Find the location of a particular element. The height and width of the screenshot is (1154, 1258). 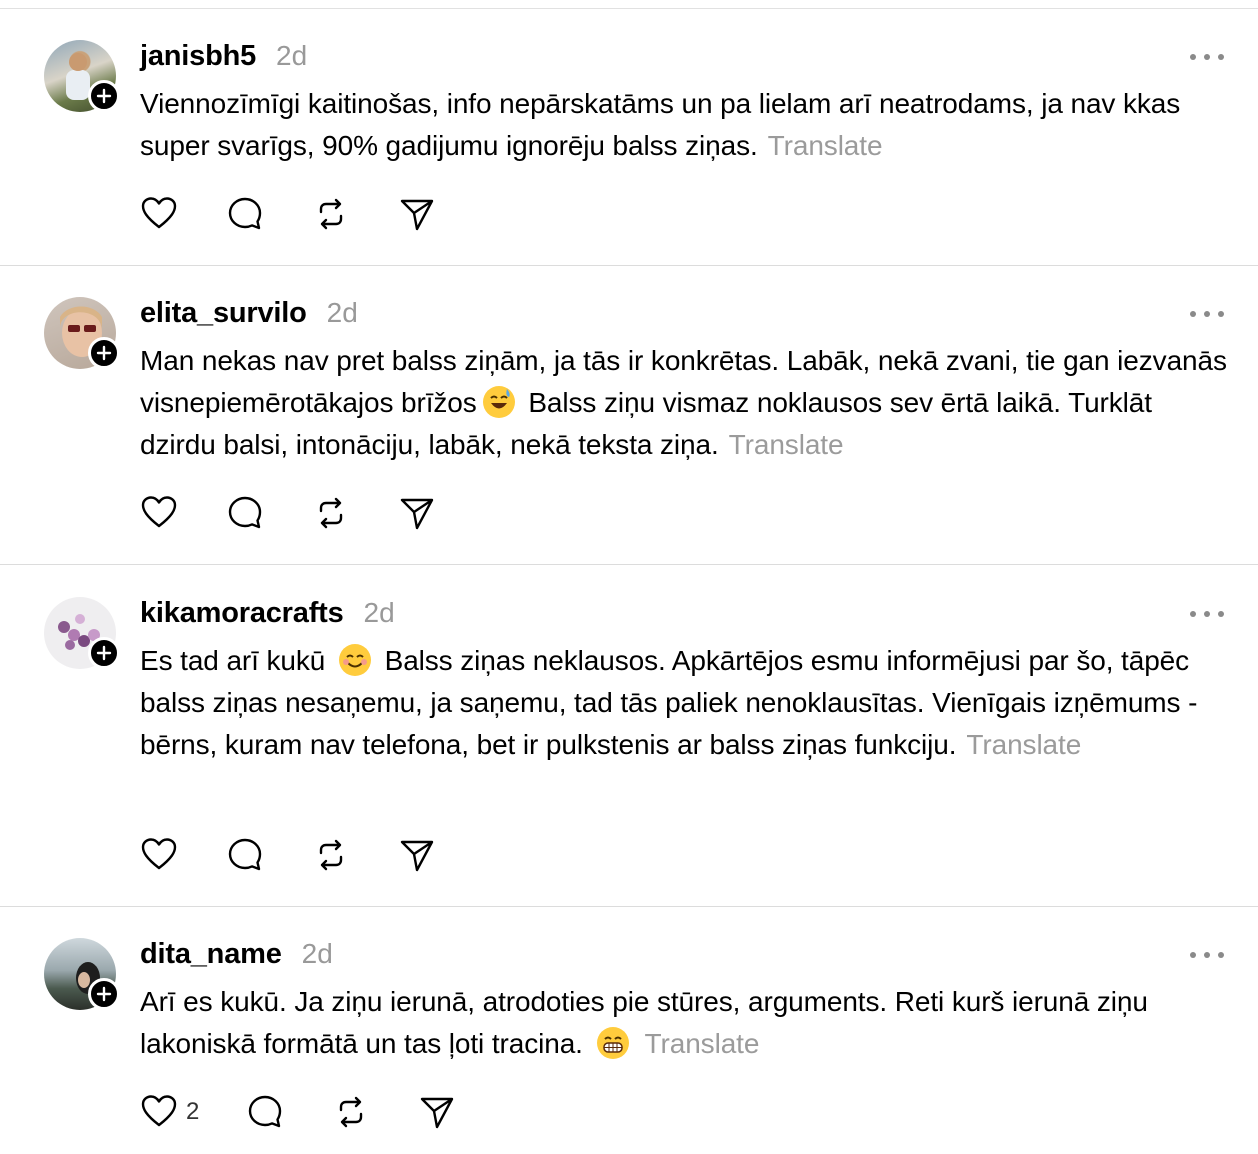

username: janisbh5 is located at coordinates (198, 56).